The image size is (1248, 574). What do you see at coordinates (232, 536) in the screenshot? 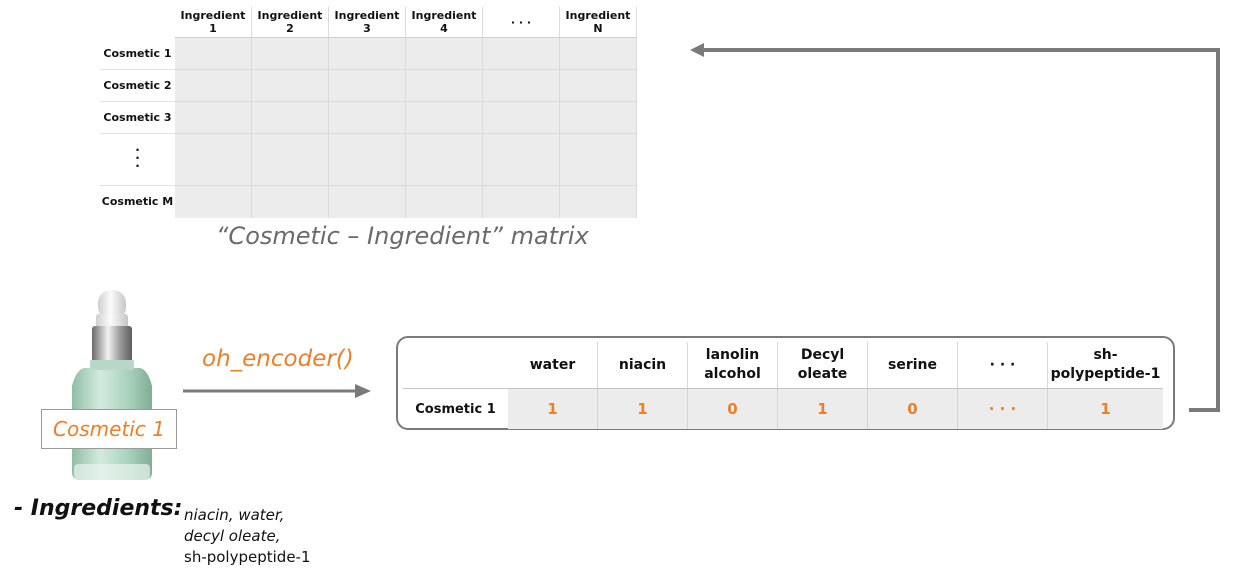
I see `ingredients-line: decyl oleate,` at bounding box center [232, 536].